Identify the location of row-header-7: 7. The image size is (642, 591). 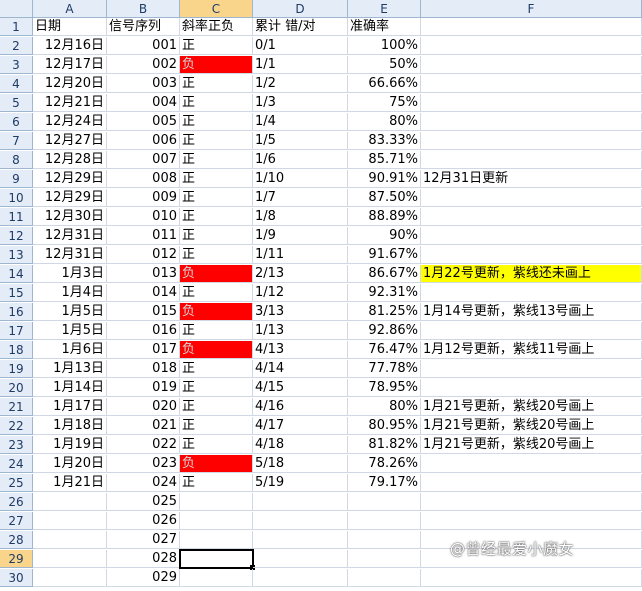
(16, 141).